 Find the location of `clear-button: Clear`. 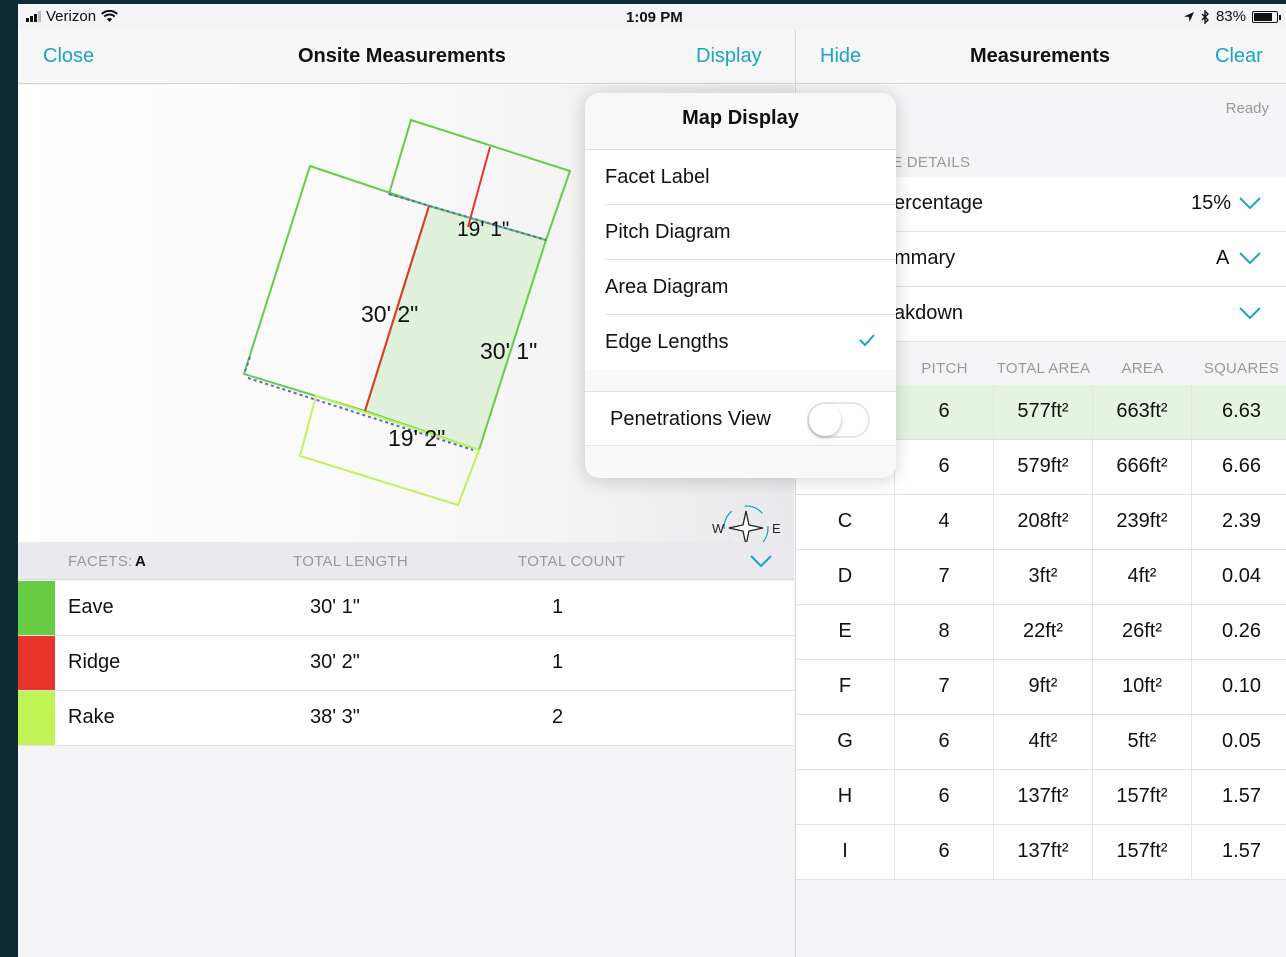

clear-button: Clear is located at coordinates (1239, 56).